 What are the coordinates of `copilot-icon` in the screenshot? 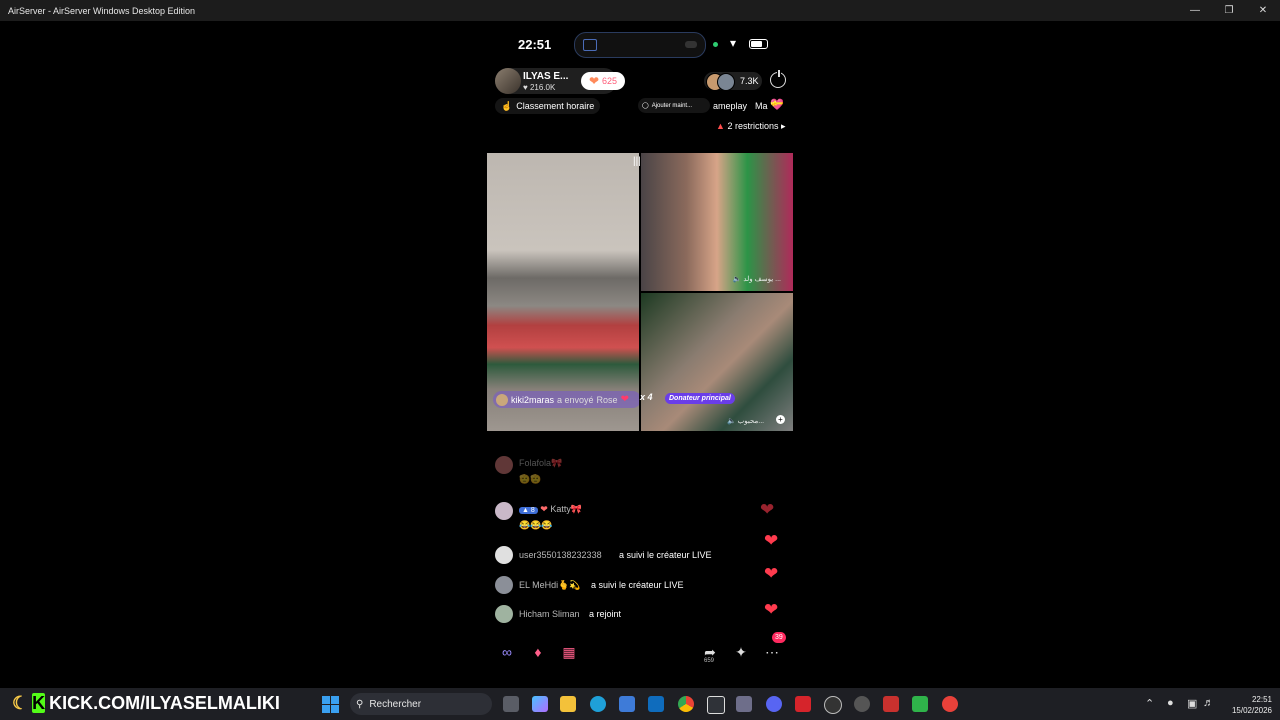 It's located at (540, 704).